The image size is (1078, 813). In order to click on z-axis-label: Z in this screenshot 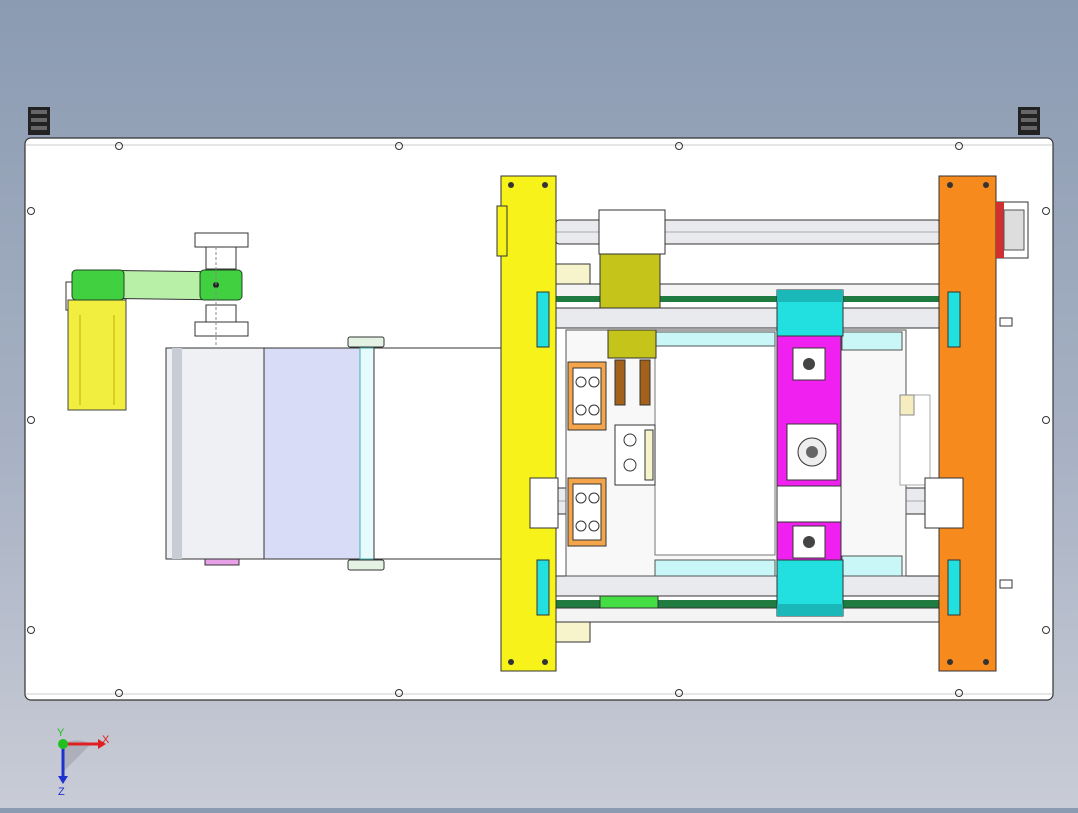, I will do `click(61, 792)`.